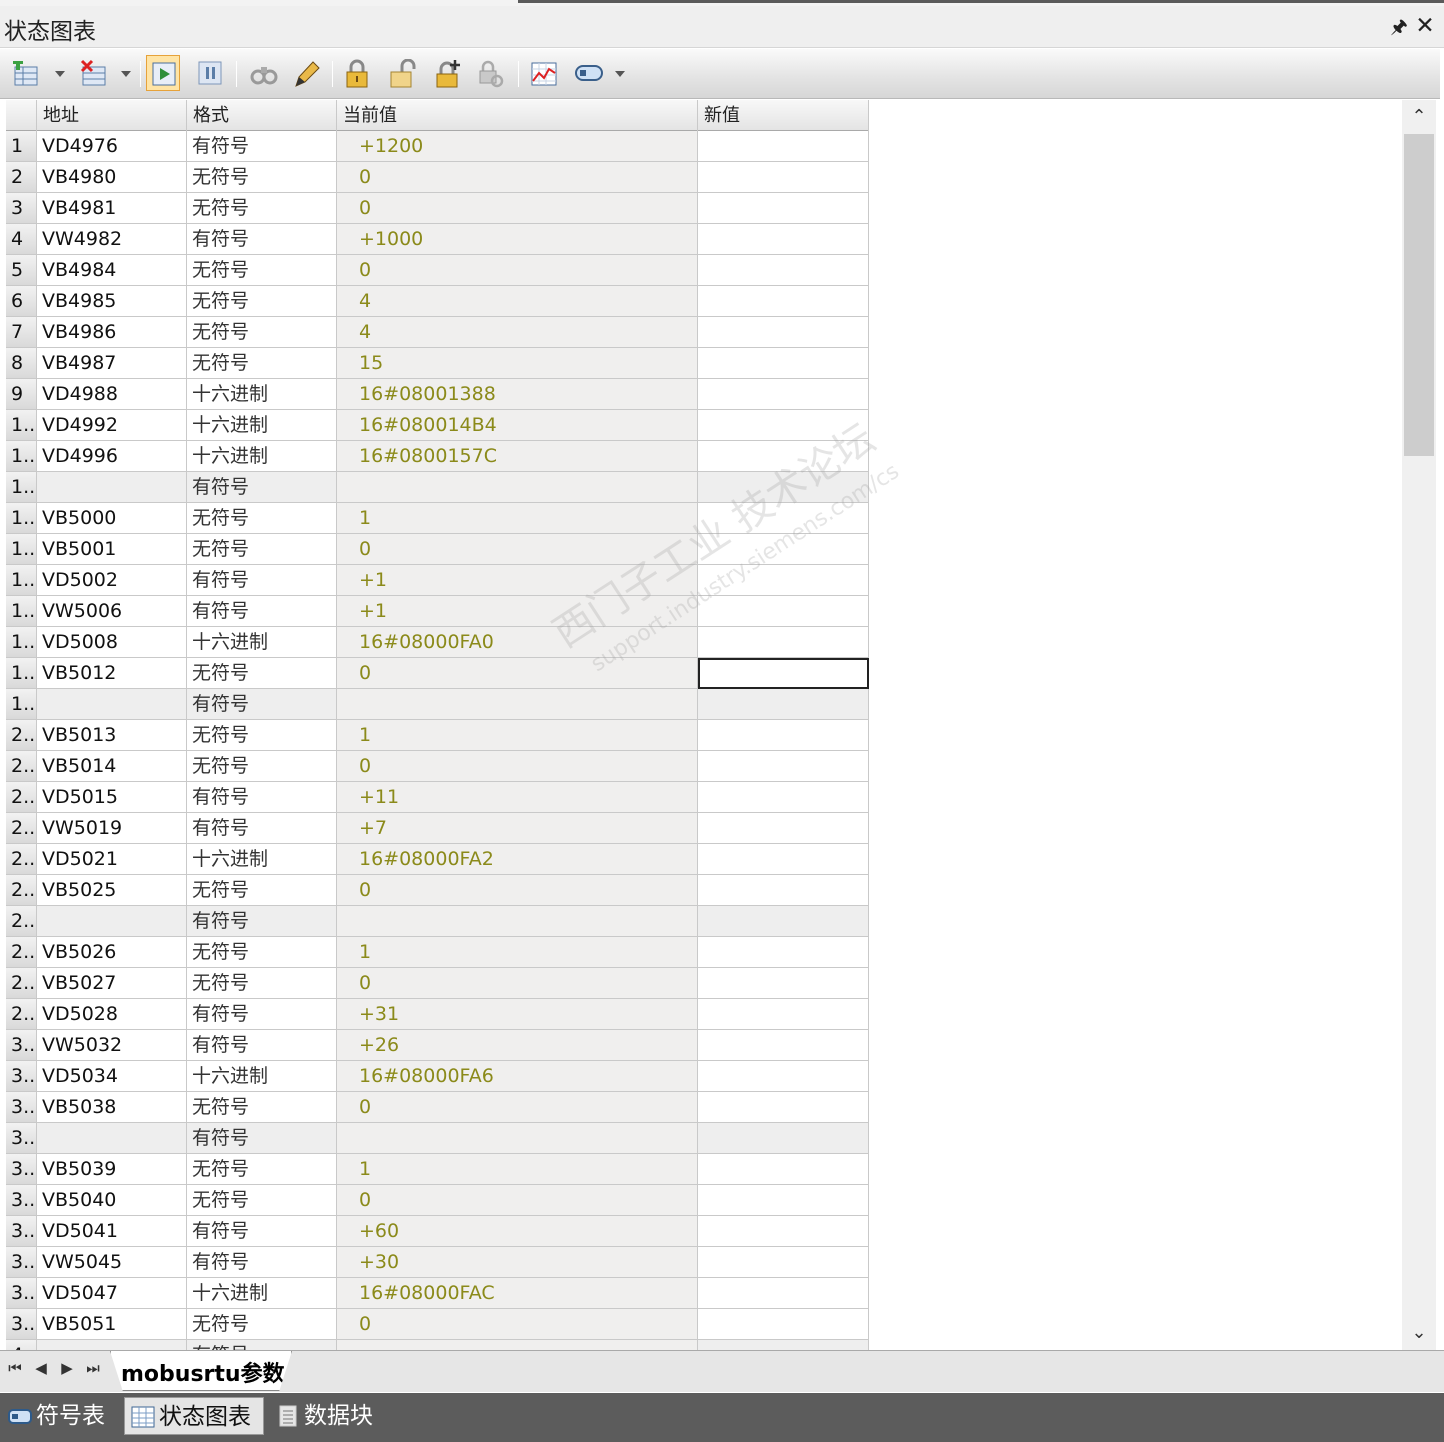  Describe the element at coordinates (437, 1138) in the screenshot. I see `table-row: 3.. 有符号` at that location.